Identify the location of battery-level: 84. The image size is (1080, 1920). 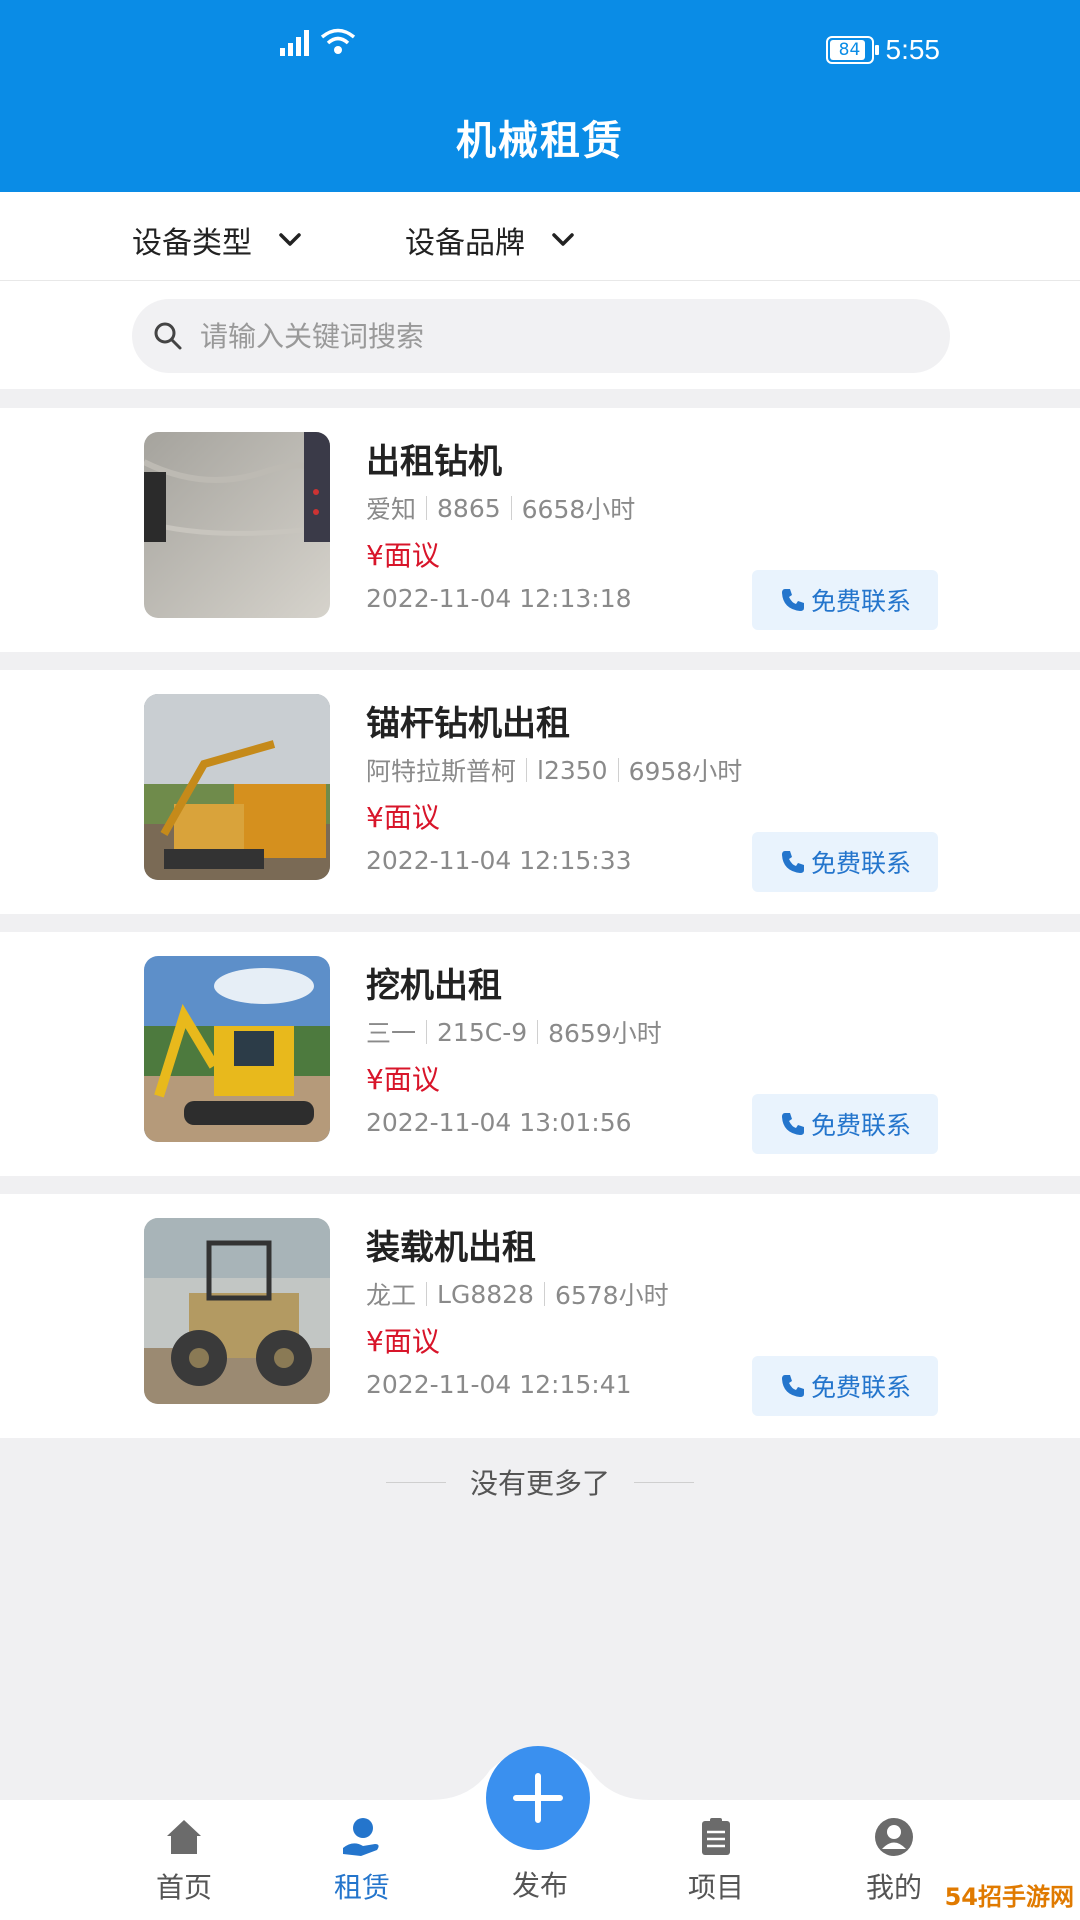
(849, 50).